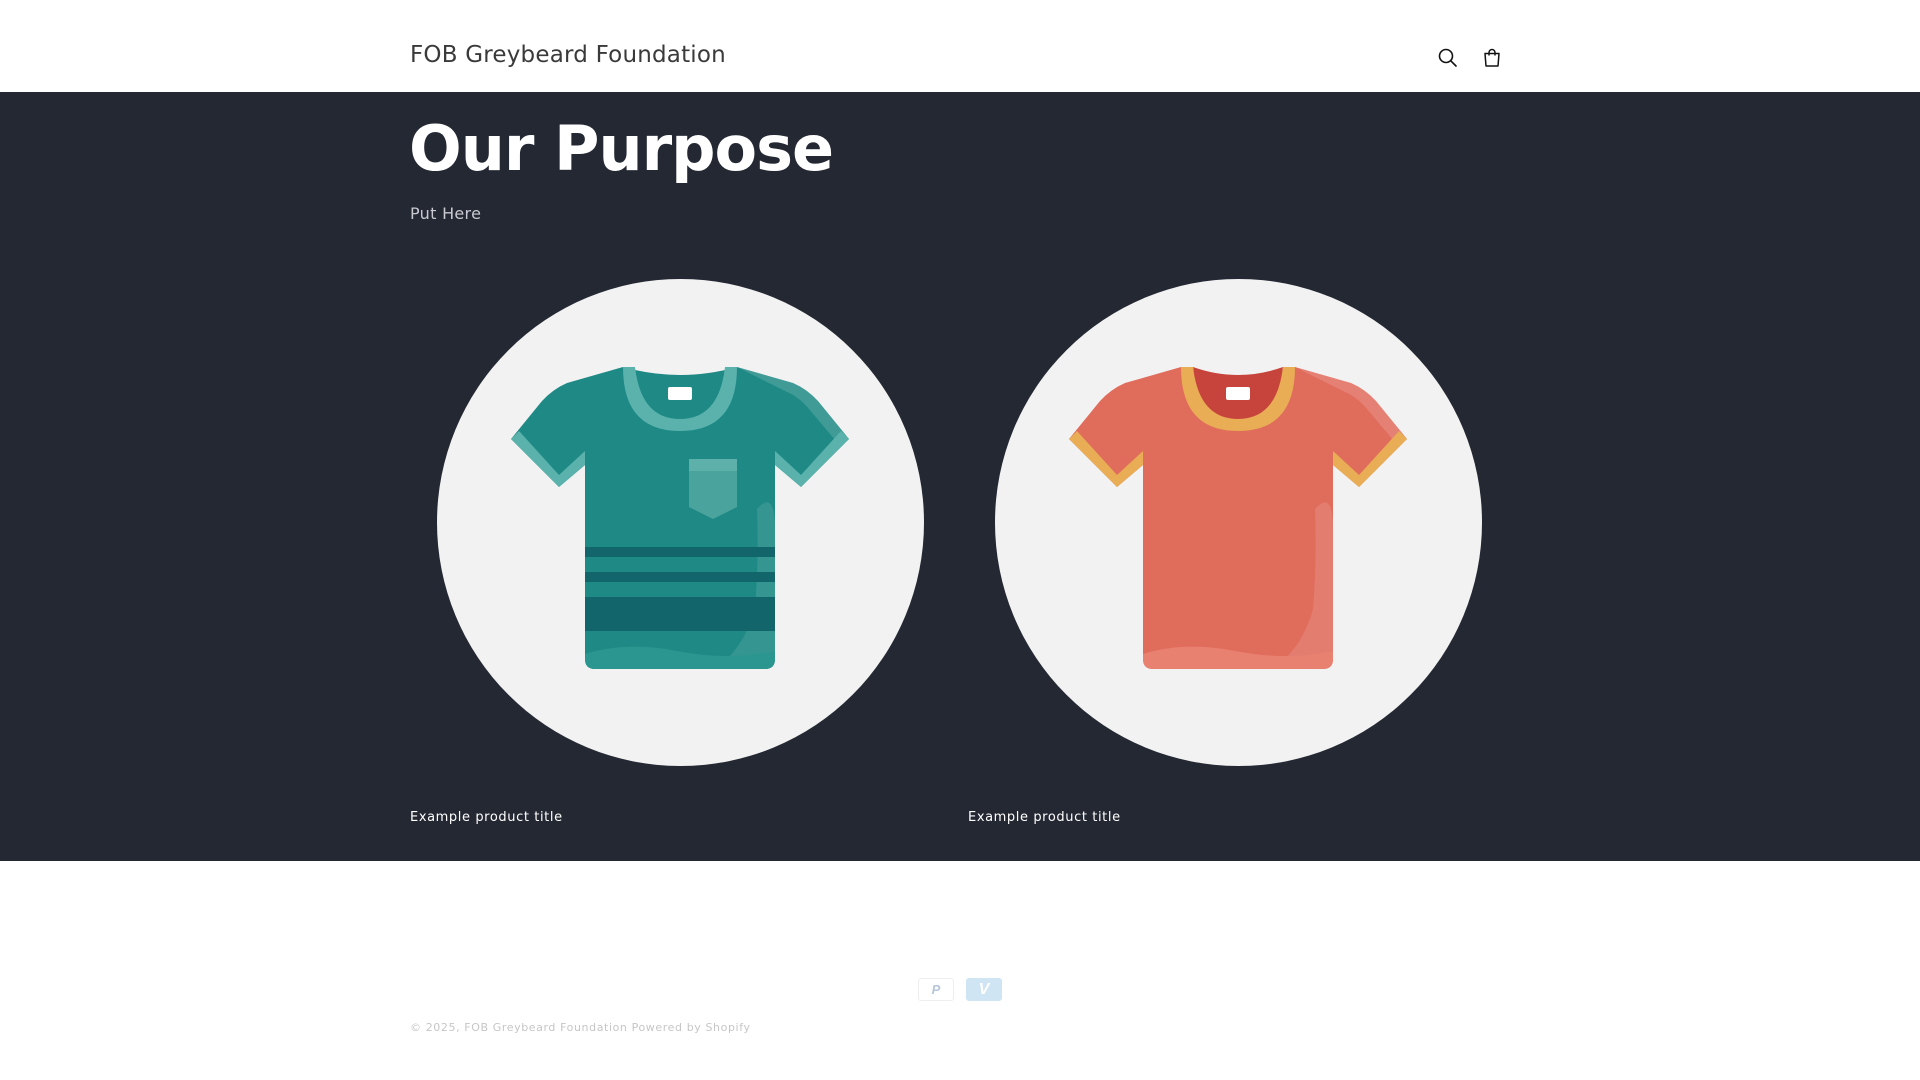 Image resolution: width=1920 pixels, height=1080 pixels. I want to click on search-icon, so click(1447, 57).